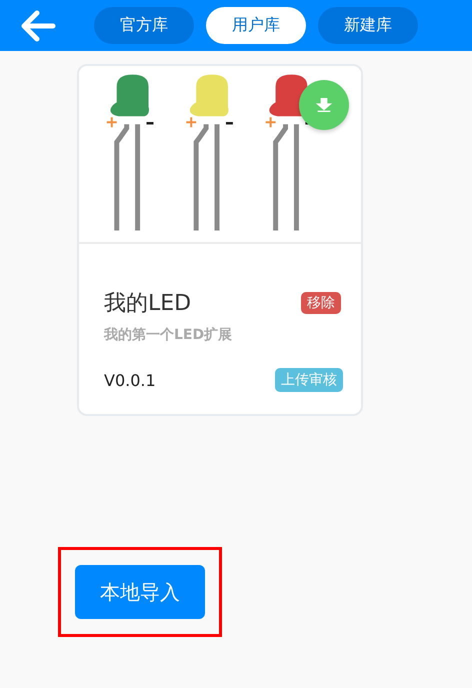  What do you see at coordinates (169, 335) in the screenshot?
I see `extension-description: 我的第一个LED扩展` at bounding box center [169, 335].